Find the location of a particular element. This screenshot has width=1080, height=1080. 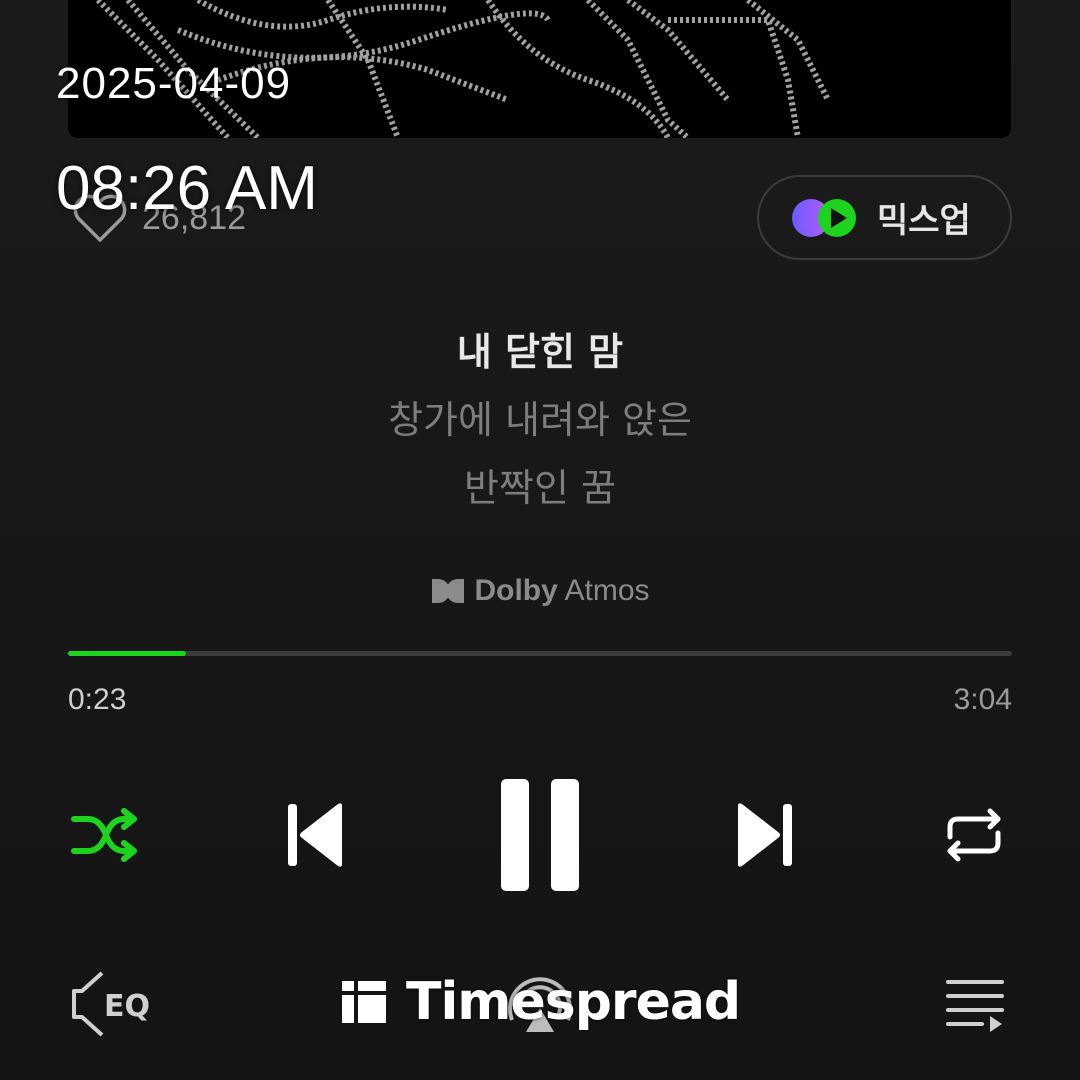

watermark: Timespread is located at coordinates (540, 1002).